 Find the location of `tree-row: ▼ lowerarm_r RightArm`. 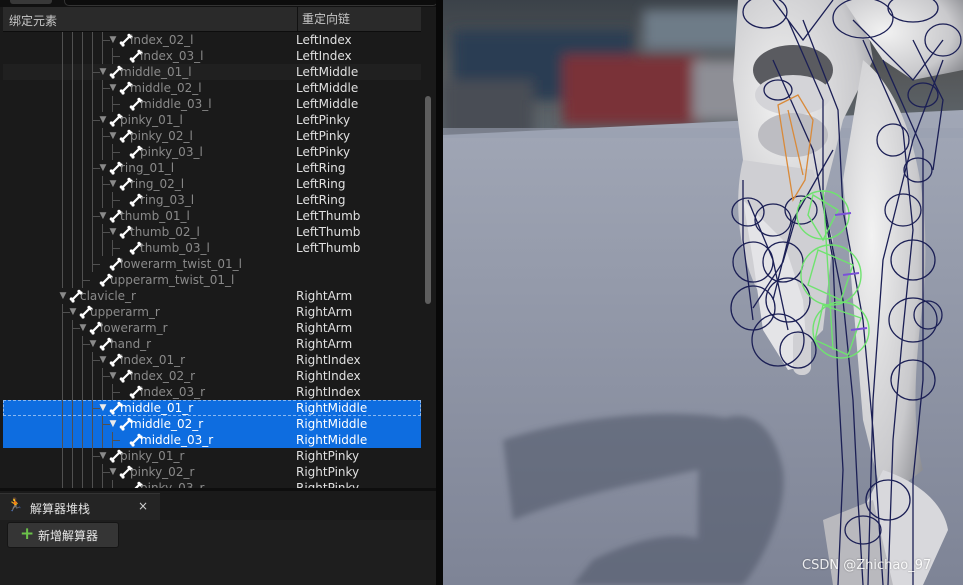

tree-row: ▼ lowerarm_r RightArm is located at coordinates (212, 328).